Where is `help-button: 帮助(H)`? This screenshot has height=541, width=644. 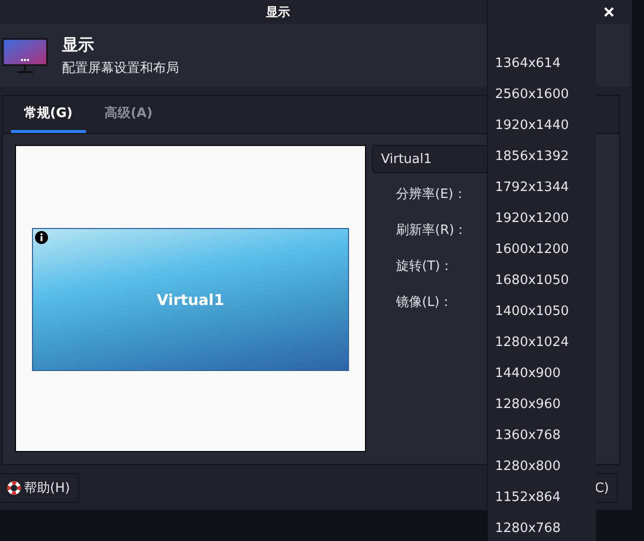
help-button: 帮助(H) is located at coordinates (39, 488).